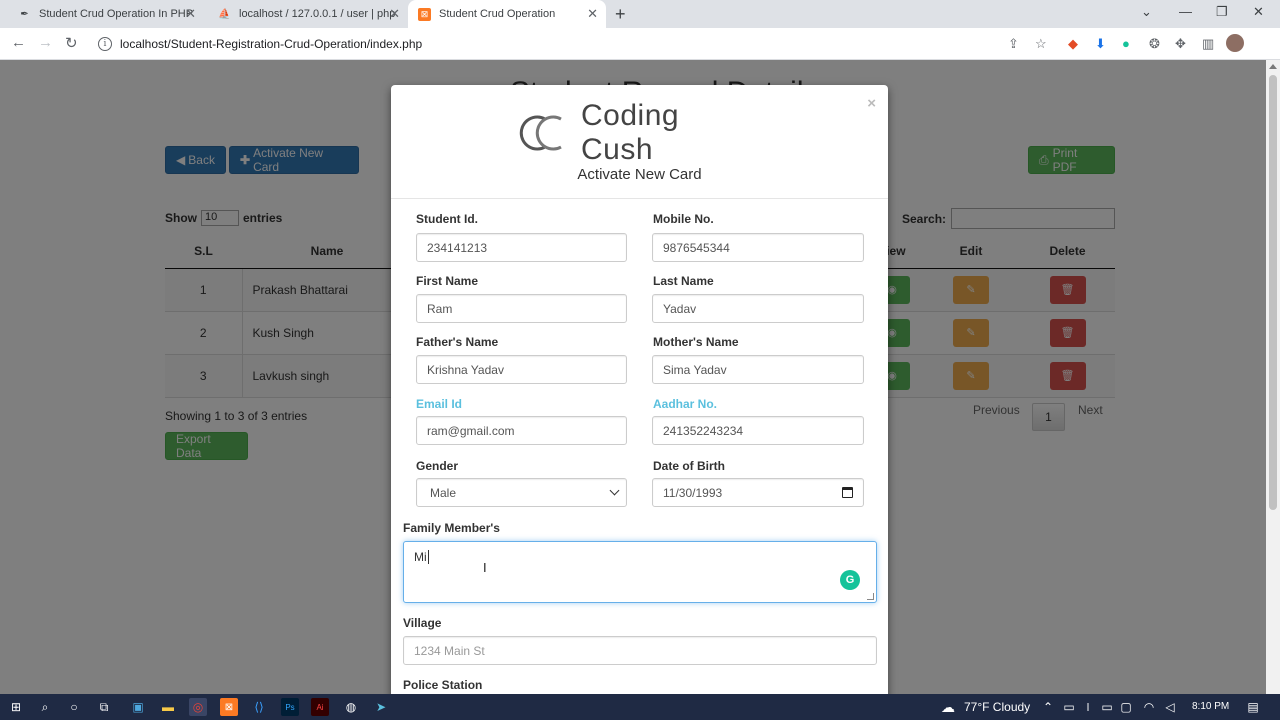 This screenshot has width=1280, height=720. I want to click on chrome-icon: ◎, so click(198, 707).